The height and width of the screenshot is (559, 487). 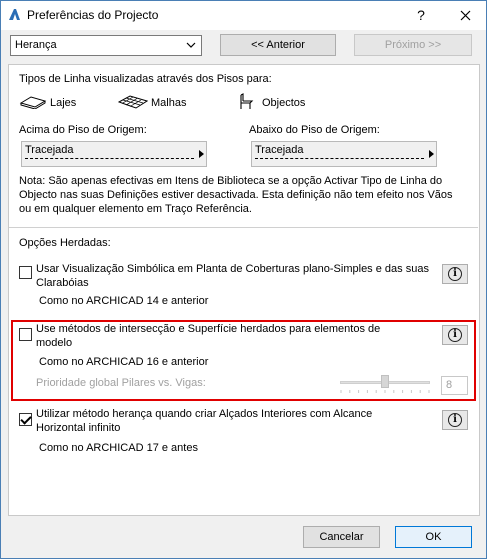 What do you see at coordinates (124, 362) in the screenshot?
I see `option-2-subtext: Como no ARCHICAD 16 e anterior` at bounding box center [124, 362].